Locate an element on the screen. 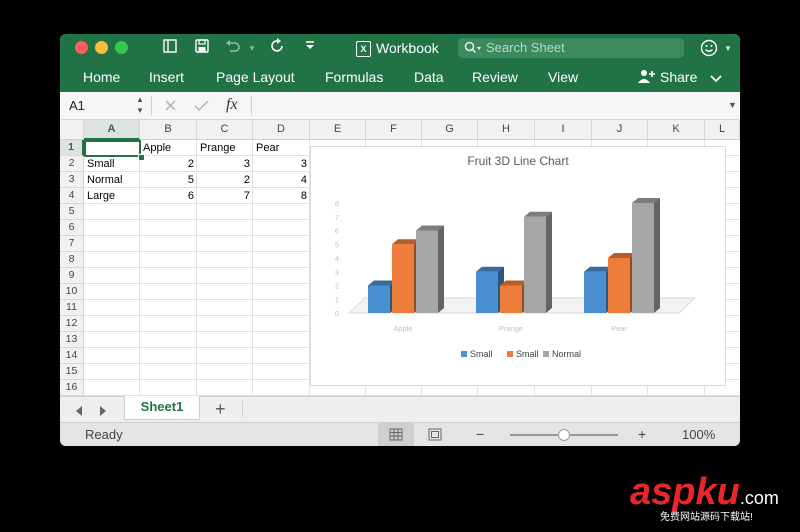  insert-function-button: fx is located at coordinates (232, 105).